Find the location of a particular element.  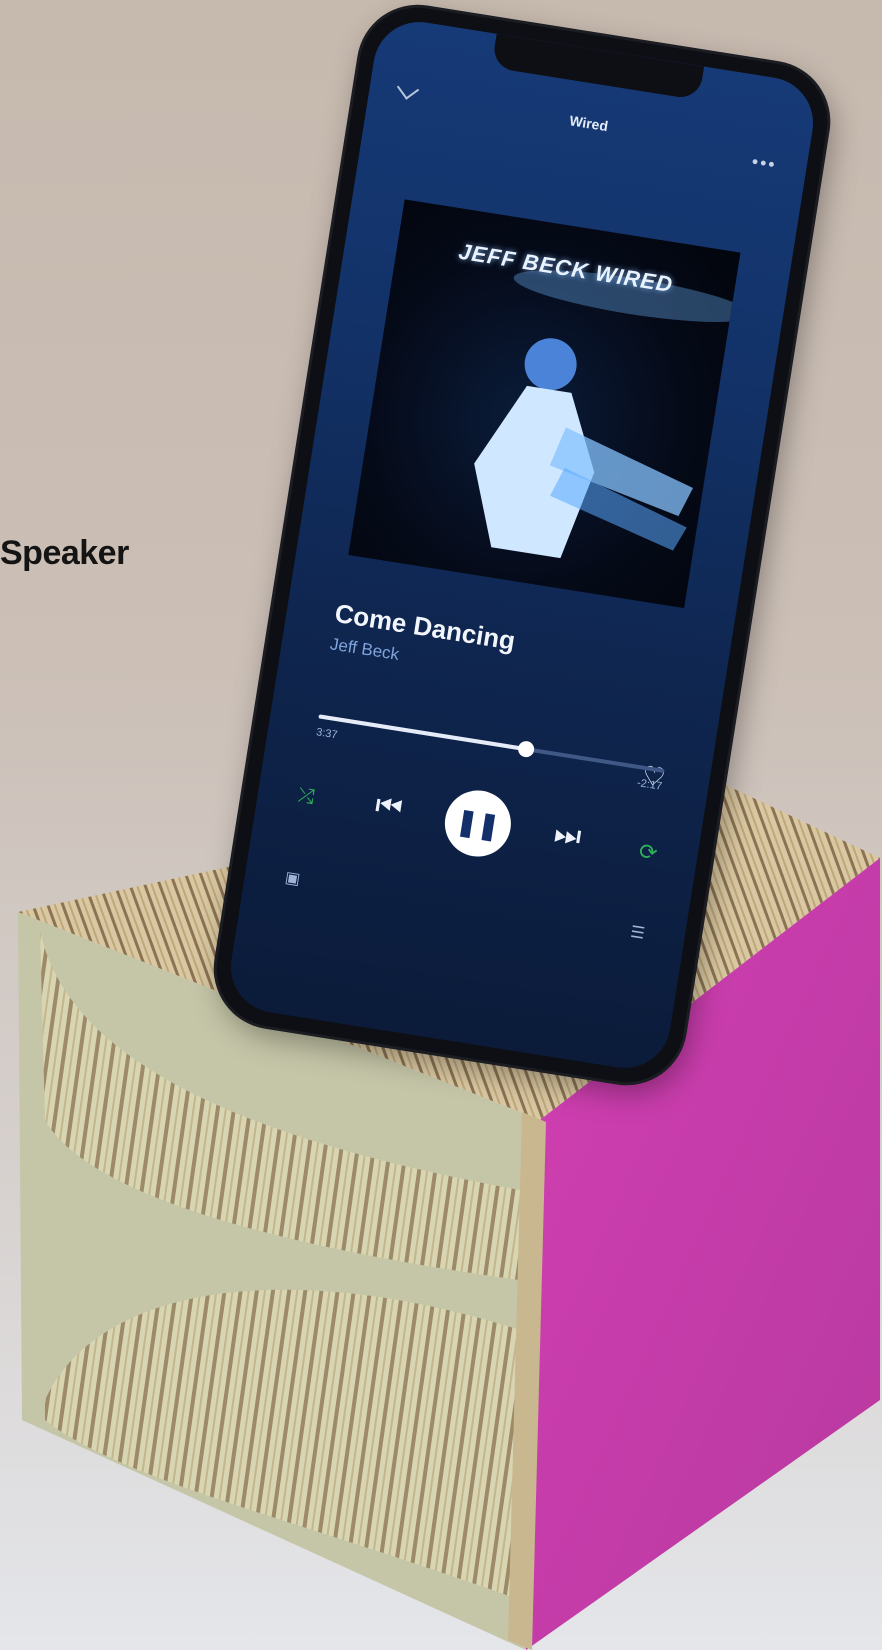

elapsed-time: 3:37 is located at coordinates (327, 734).